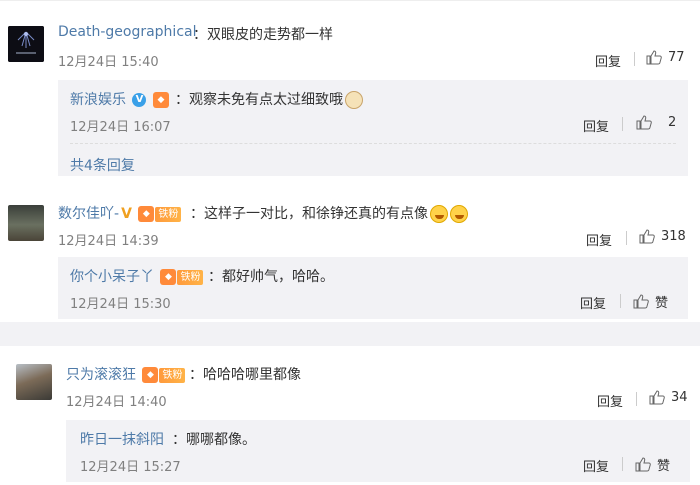 This screenshot has height=485, width=700. I want to click on comment-text: ：双眼皮的走势都一样, so click(263, 35).